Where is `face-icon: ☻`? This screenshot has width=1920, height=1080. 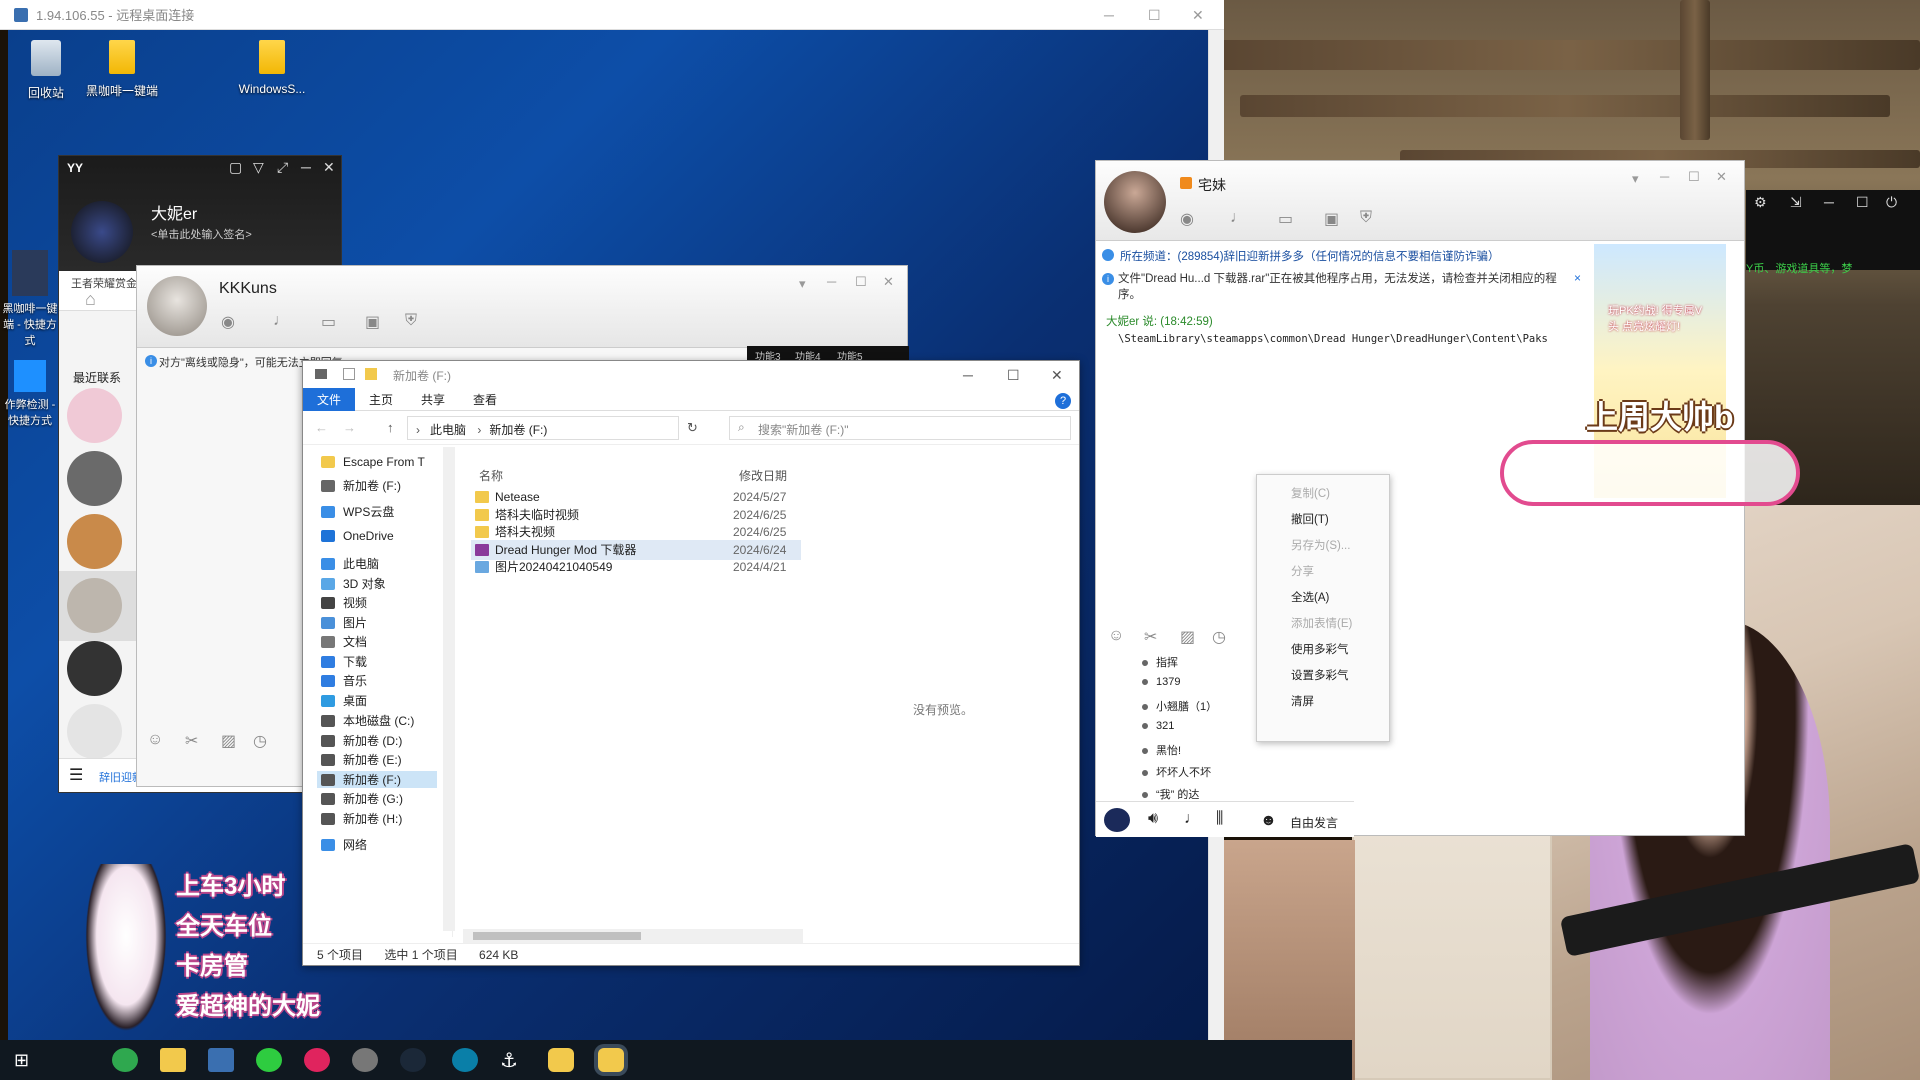 face-icon: ☻ is located at coordinates (1268, 821).